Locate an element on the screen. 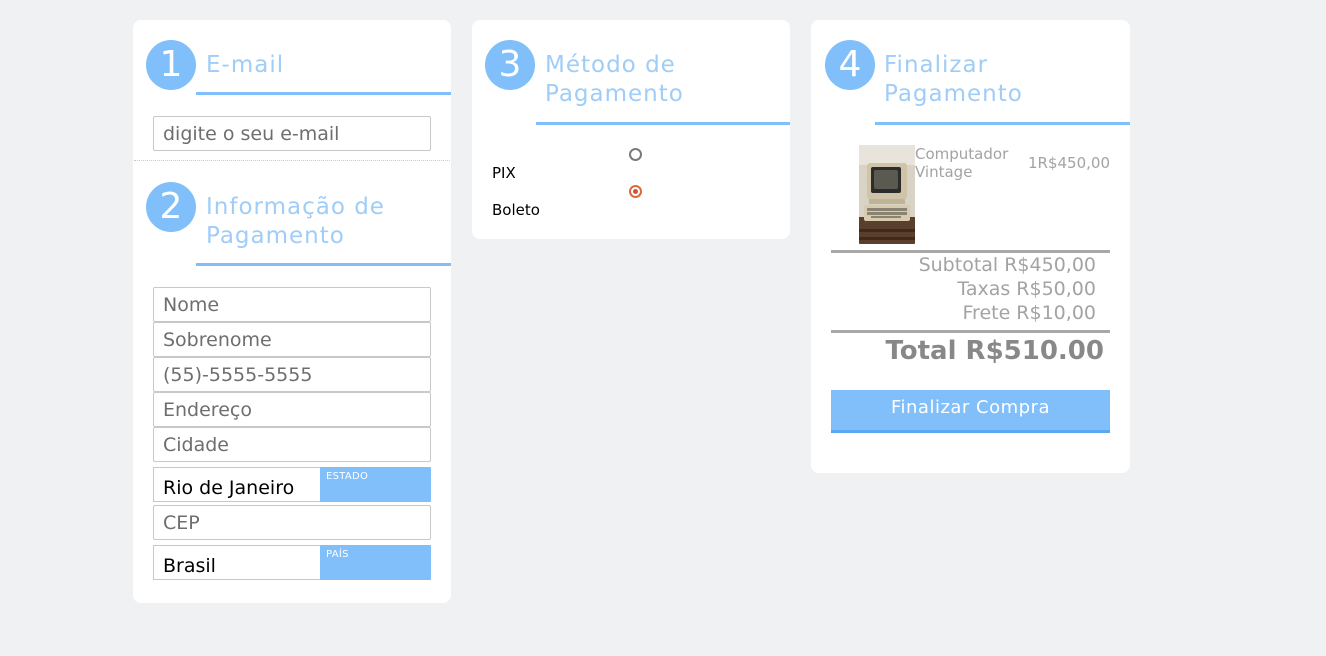  subtotal-line: Subtotal R$450,00 is located at coordinates (1007, 265).